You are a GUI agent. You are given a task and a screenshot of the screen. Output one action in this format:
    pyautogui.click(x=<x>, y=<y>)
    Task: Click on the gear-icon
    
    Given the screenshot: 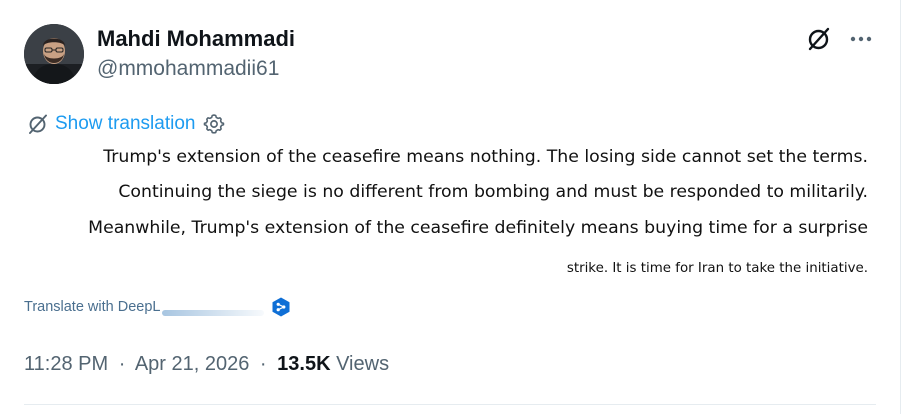 What is the action you would take?
    pyautogui.click(x=214, y=124)
    